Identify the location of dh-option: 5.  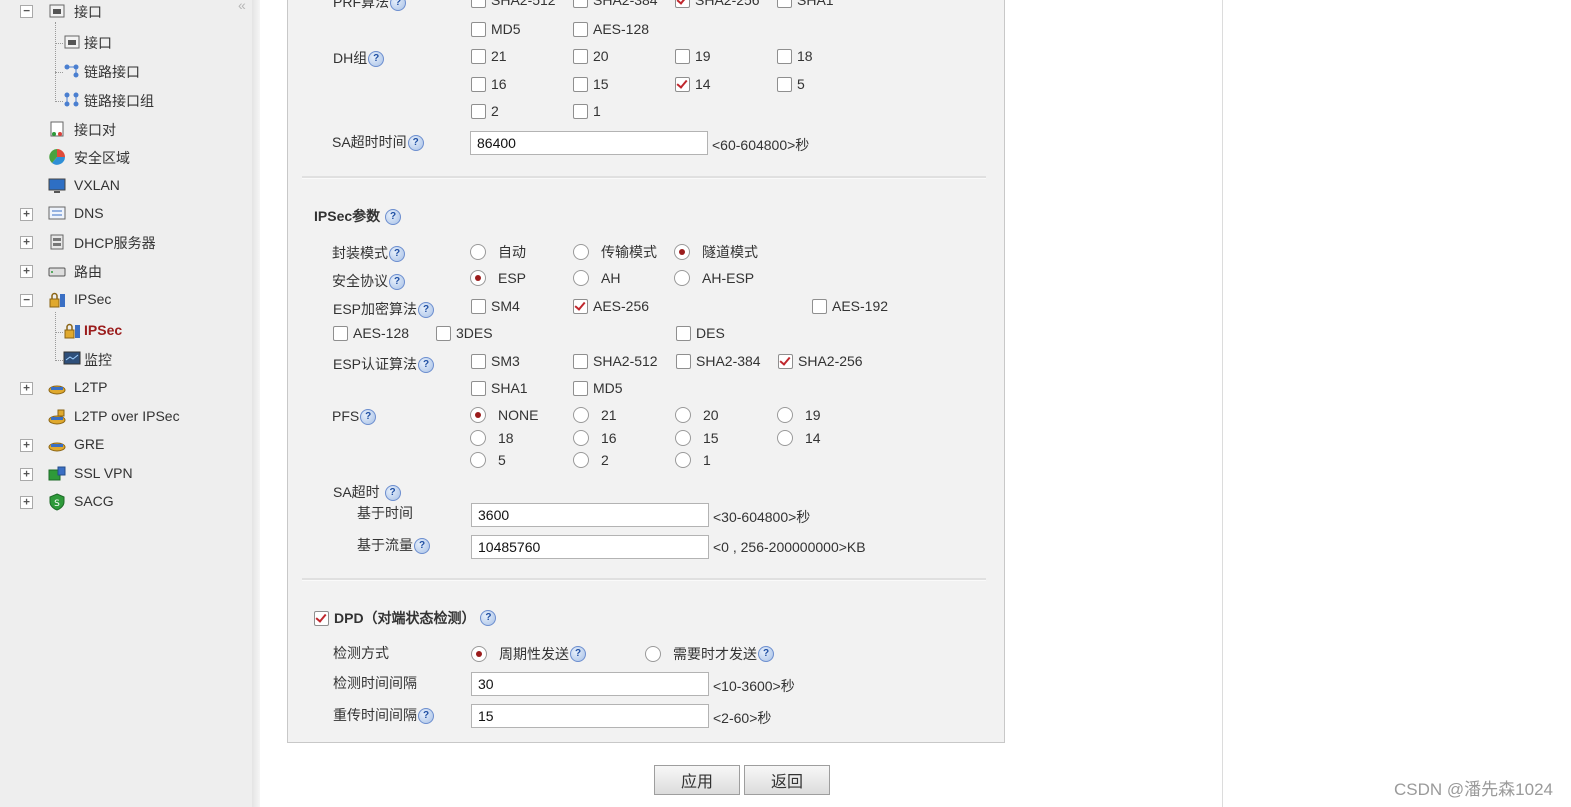
(791, 84).